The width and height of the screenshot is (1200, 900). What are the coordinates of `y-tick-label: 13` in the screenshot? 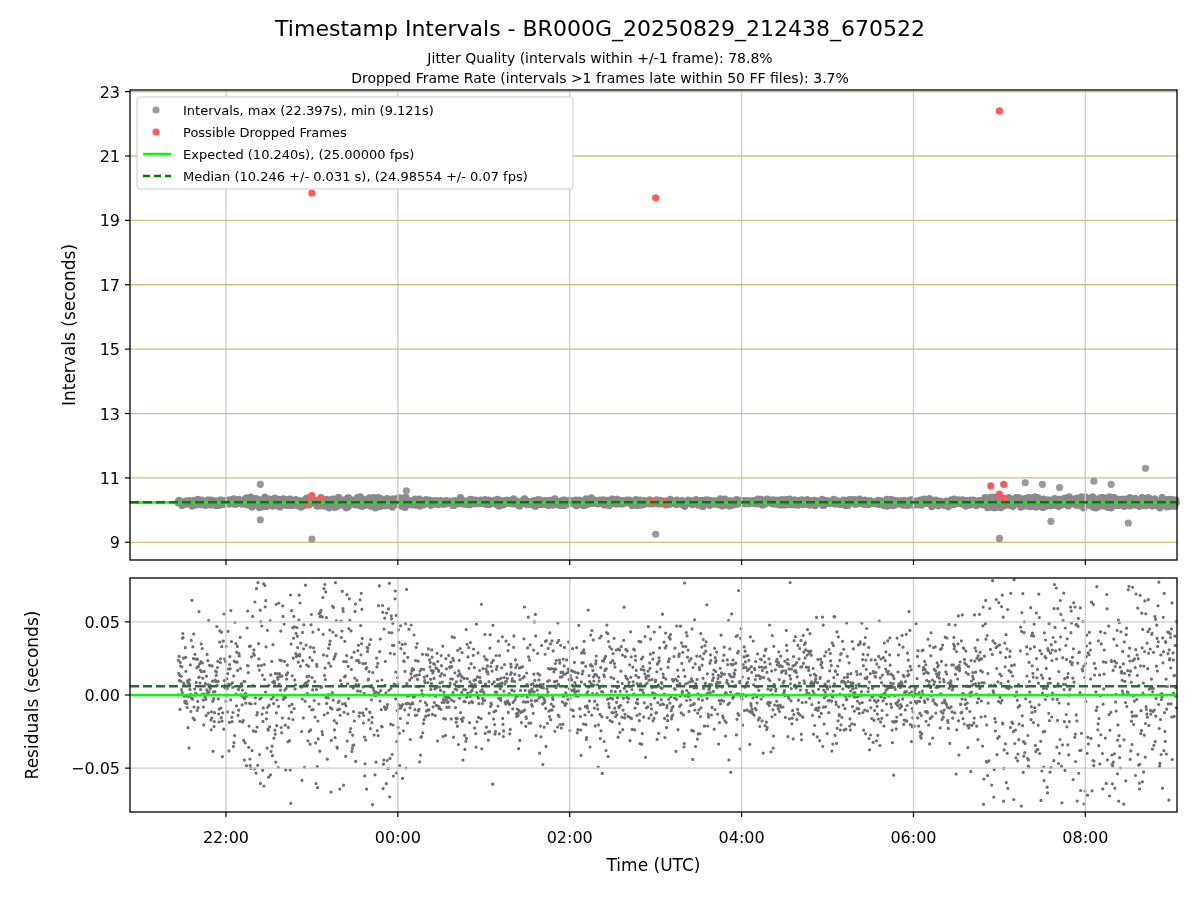 It's located at (109, 414).